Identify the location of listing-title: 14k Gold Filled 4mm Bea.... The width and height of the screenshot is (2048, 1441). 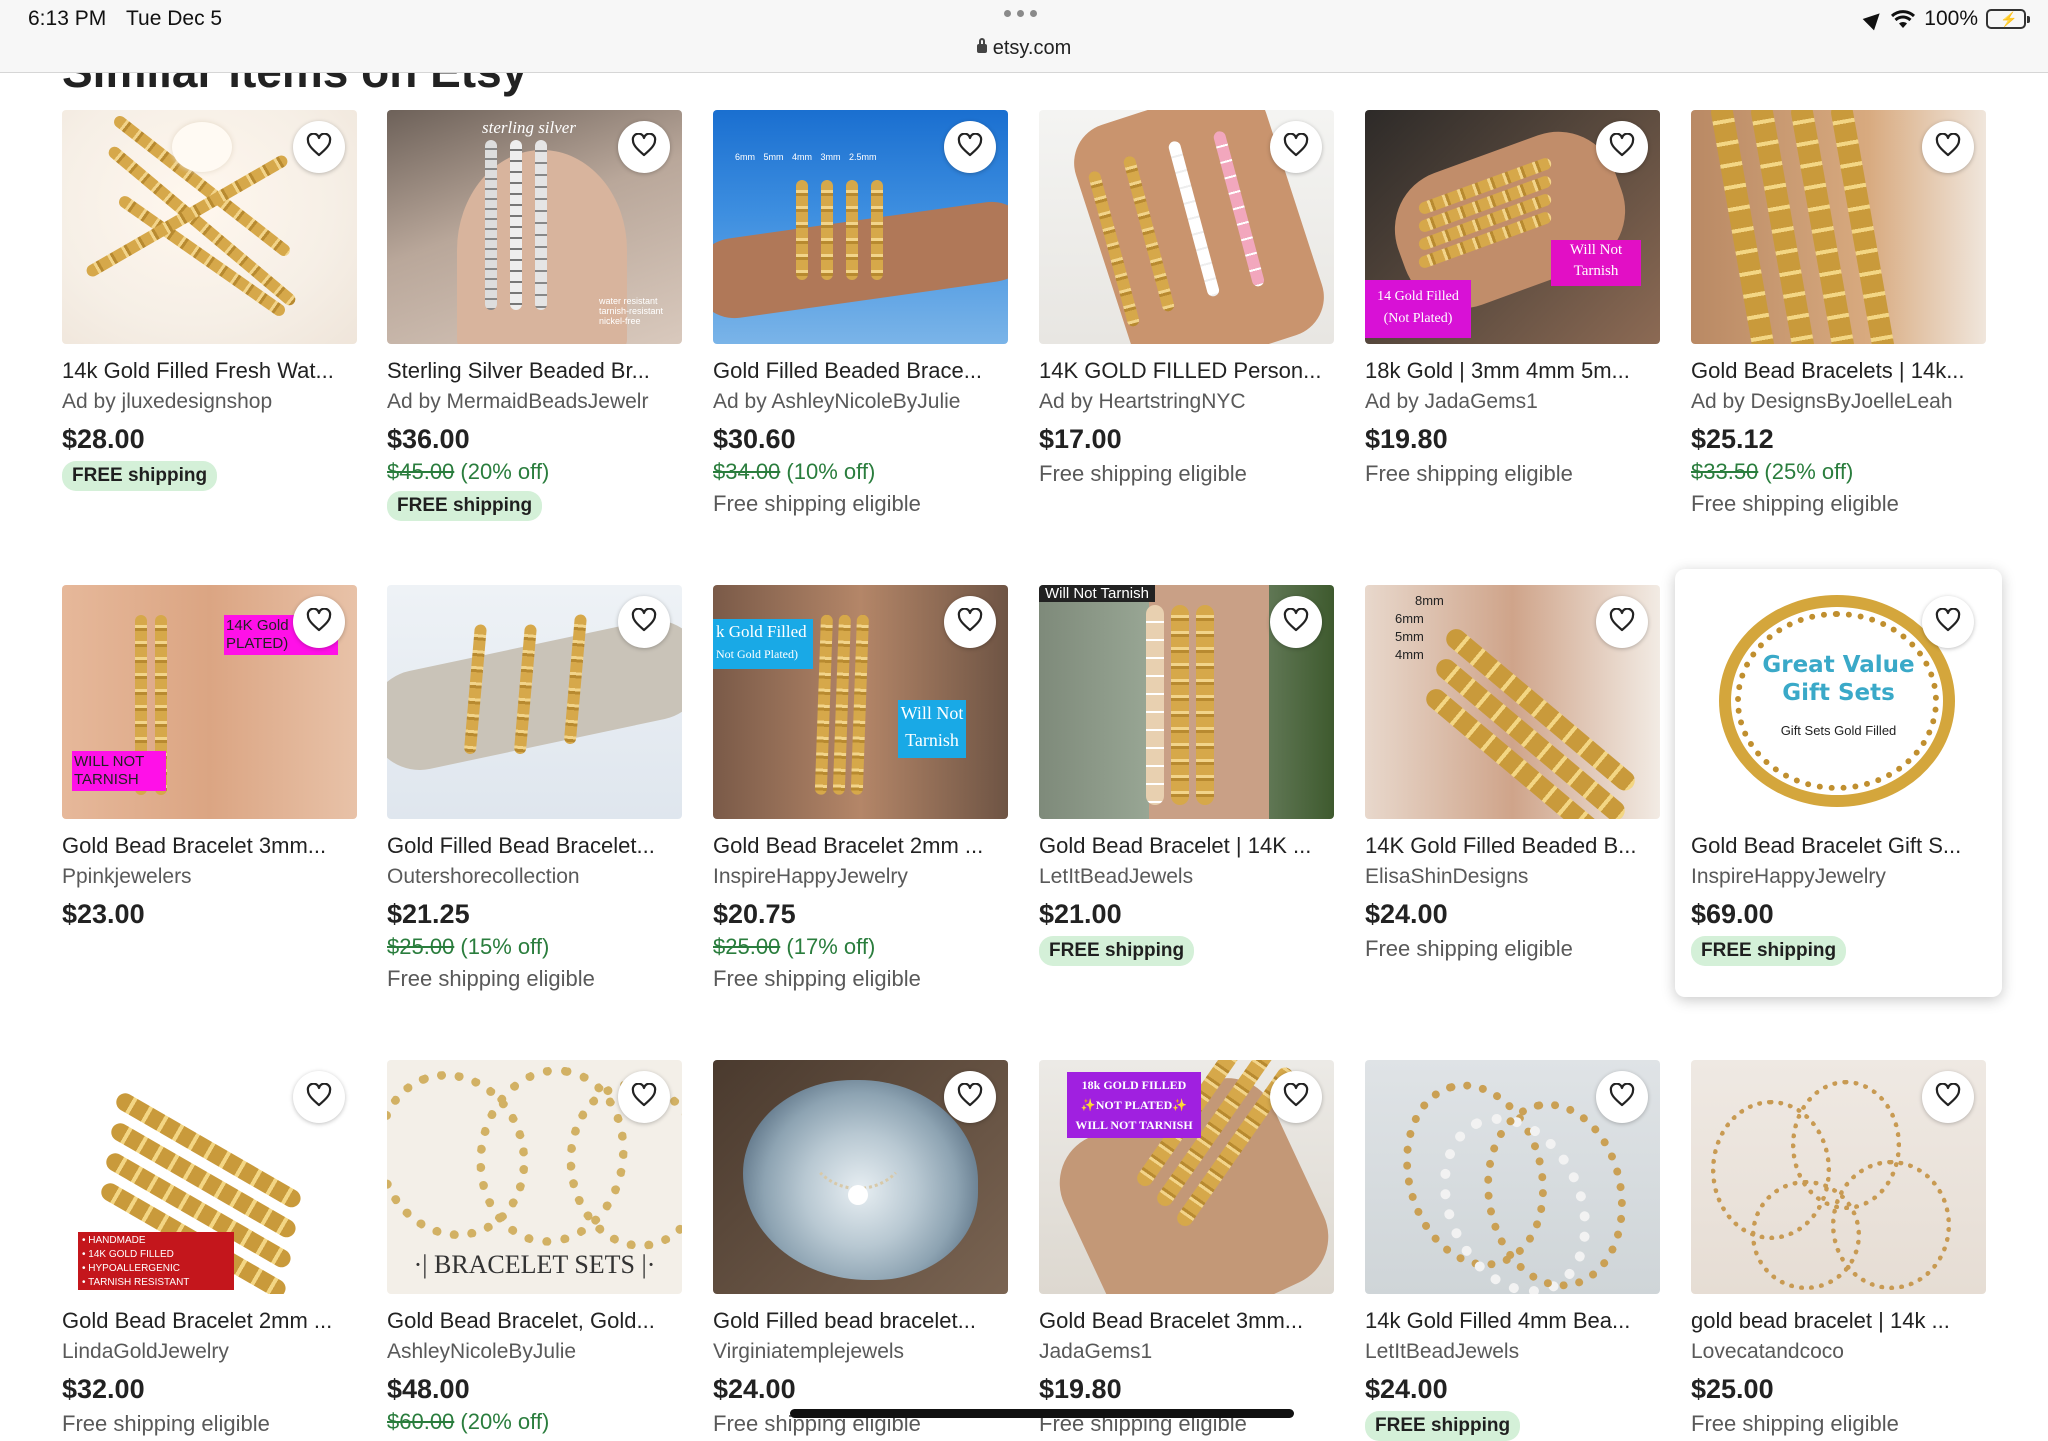
(1512, 1321).